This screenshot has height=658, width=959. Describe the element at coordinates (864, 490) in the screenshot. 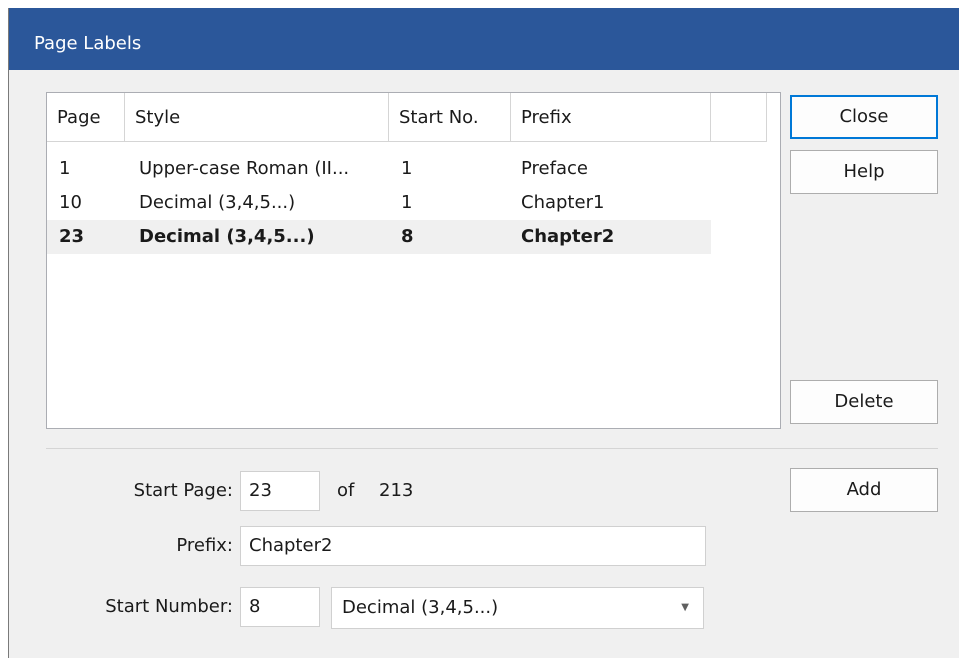

I see `add-button: Add` at that location.